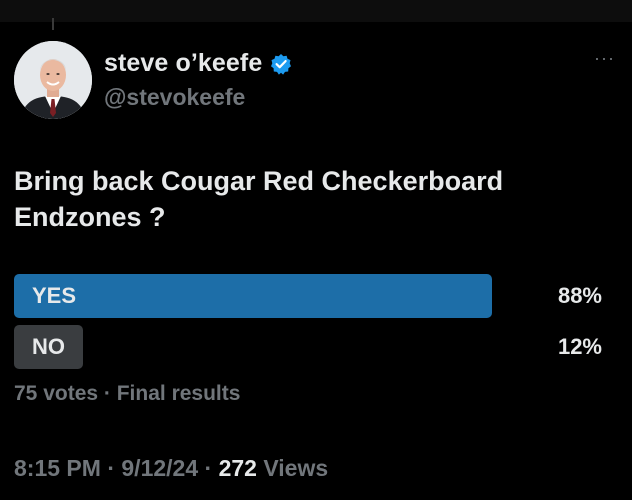 The width and height of the screenshot is (632, 500). I want to click on poll-option-label: YES, so click(54, 295).